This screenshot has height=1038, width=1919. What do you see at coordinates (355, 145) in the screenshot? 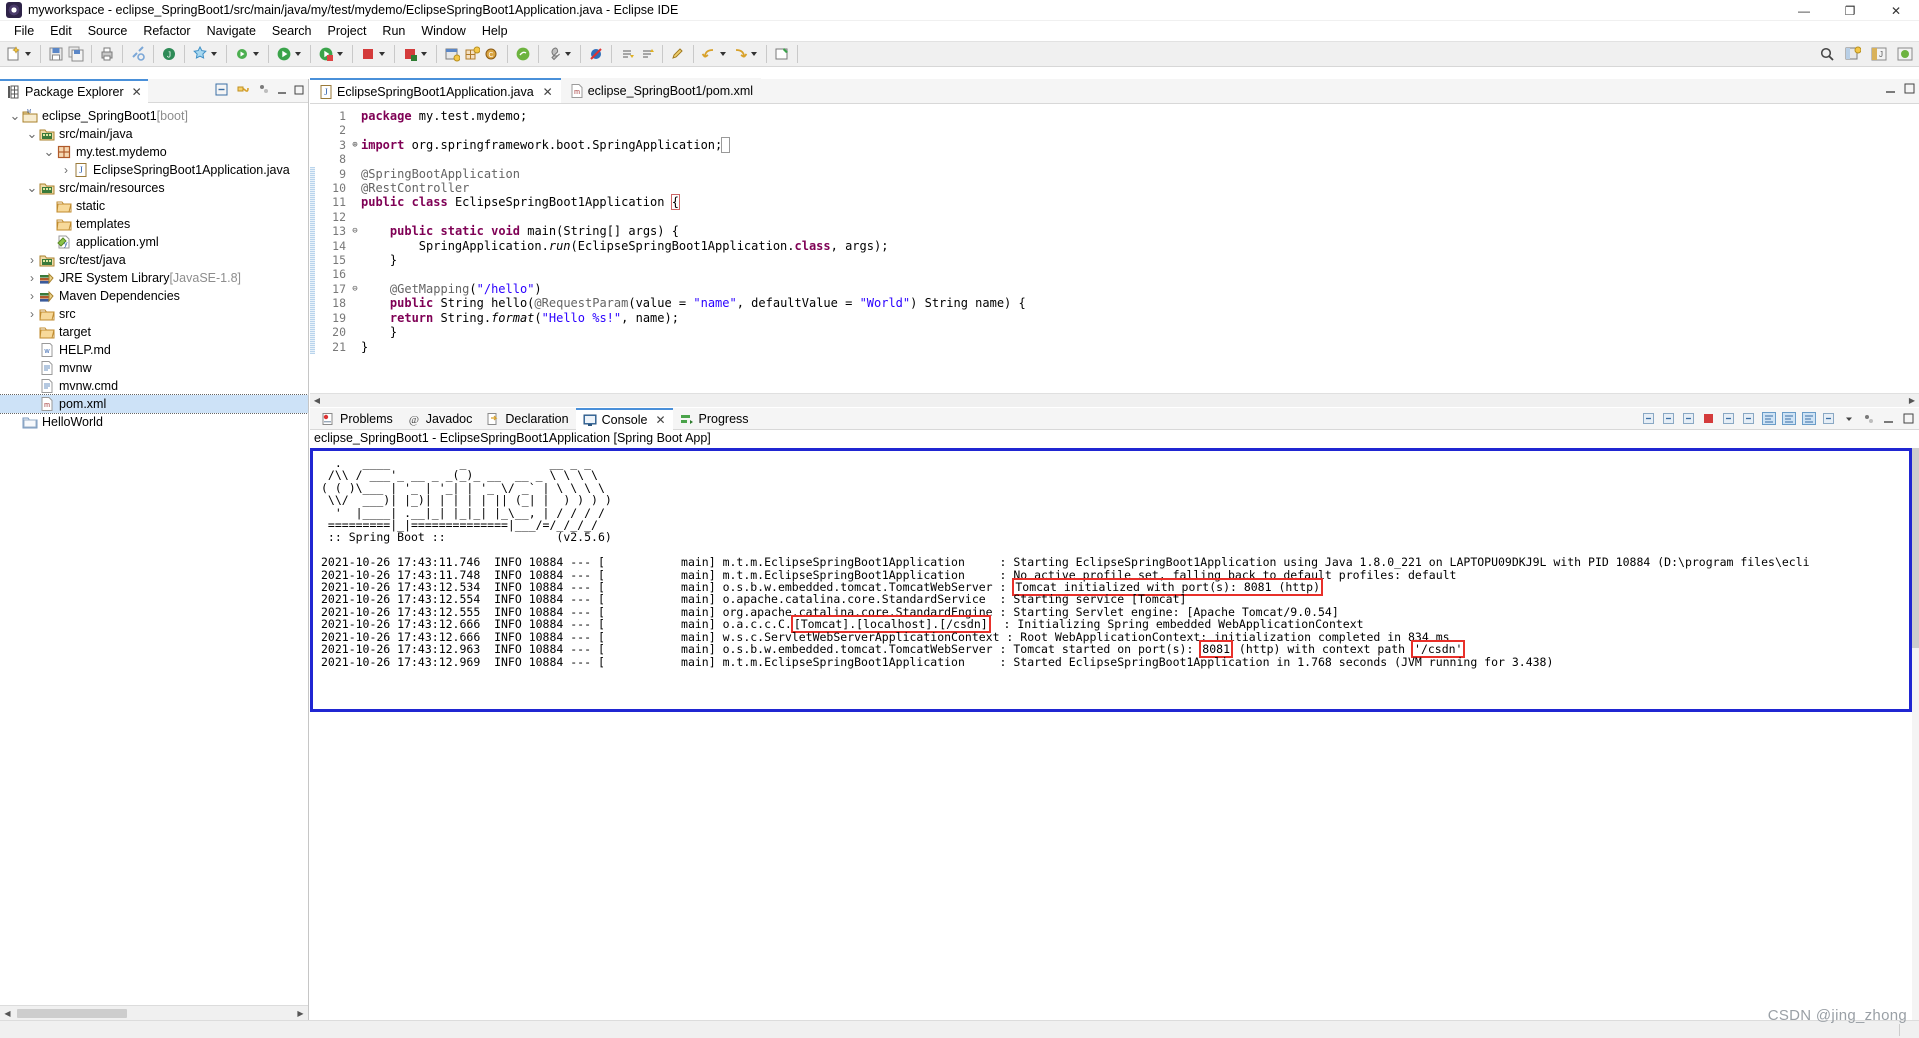
I see `fold-toggle-icon: ⊕` at bounding box center [355, 145].